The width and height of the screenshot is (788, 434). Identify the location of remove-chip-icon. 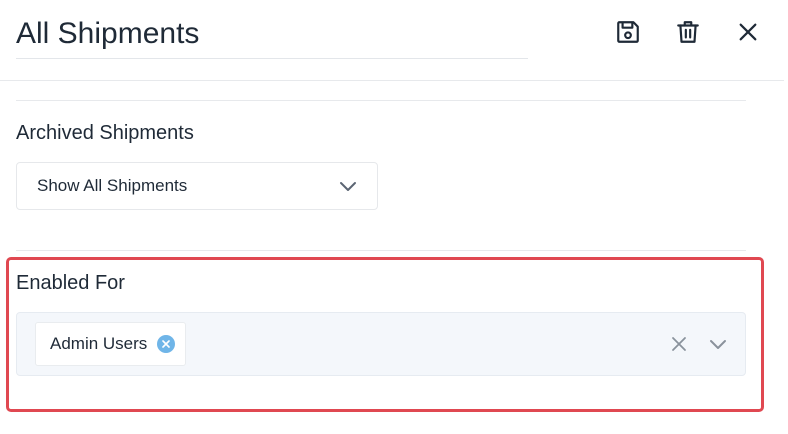
(166, 344).